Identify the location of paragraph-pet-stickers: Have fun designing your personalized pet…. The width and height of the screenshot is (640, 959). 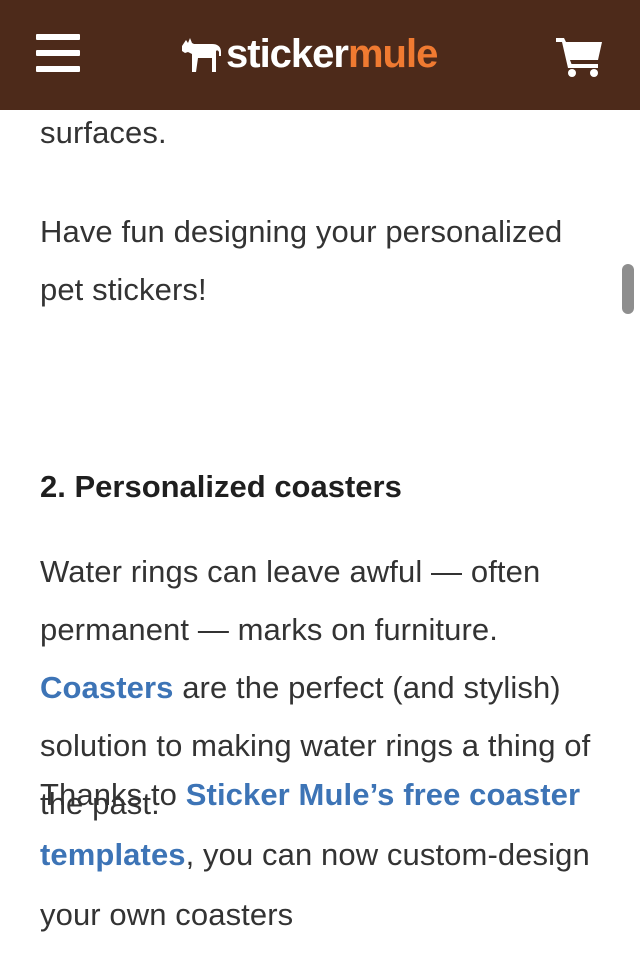
(301, 260).